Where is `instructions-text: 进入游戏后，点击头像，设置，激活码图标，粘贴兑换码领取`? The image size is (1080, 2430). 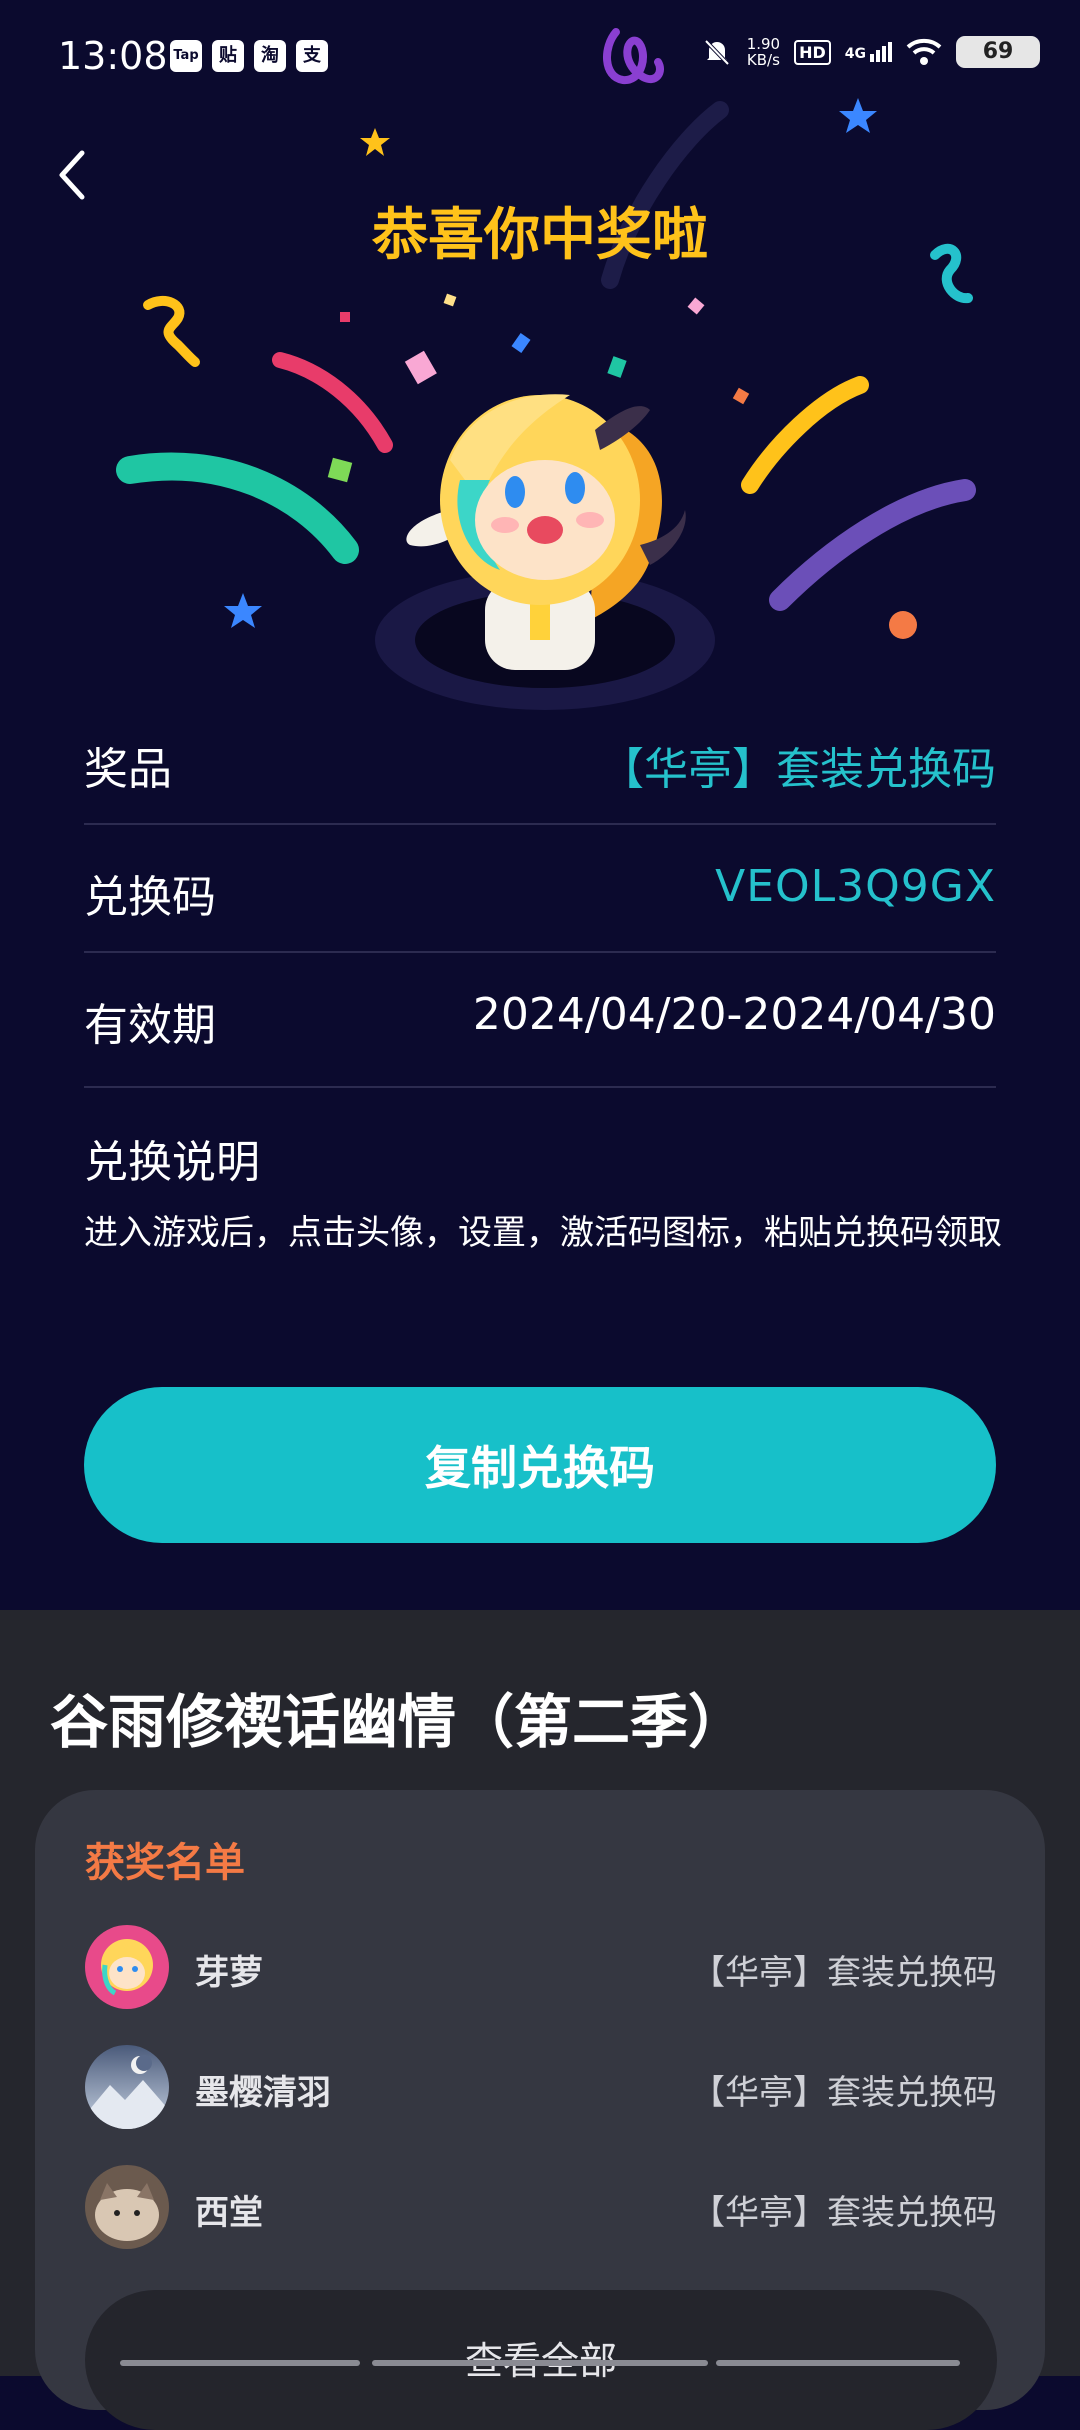
instructions-text: 进入游戏后，点击头像，设置，激活码图标，粘贴兑换码领取 is located at coordinates (543, 1233).